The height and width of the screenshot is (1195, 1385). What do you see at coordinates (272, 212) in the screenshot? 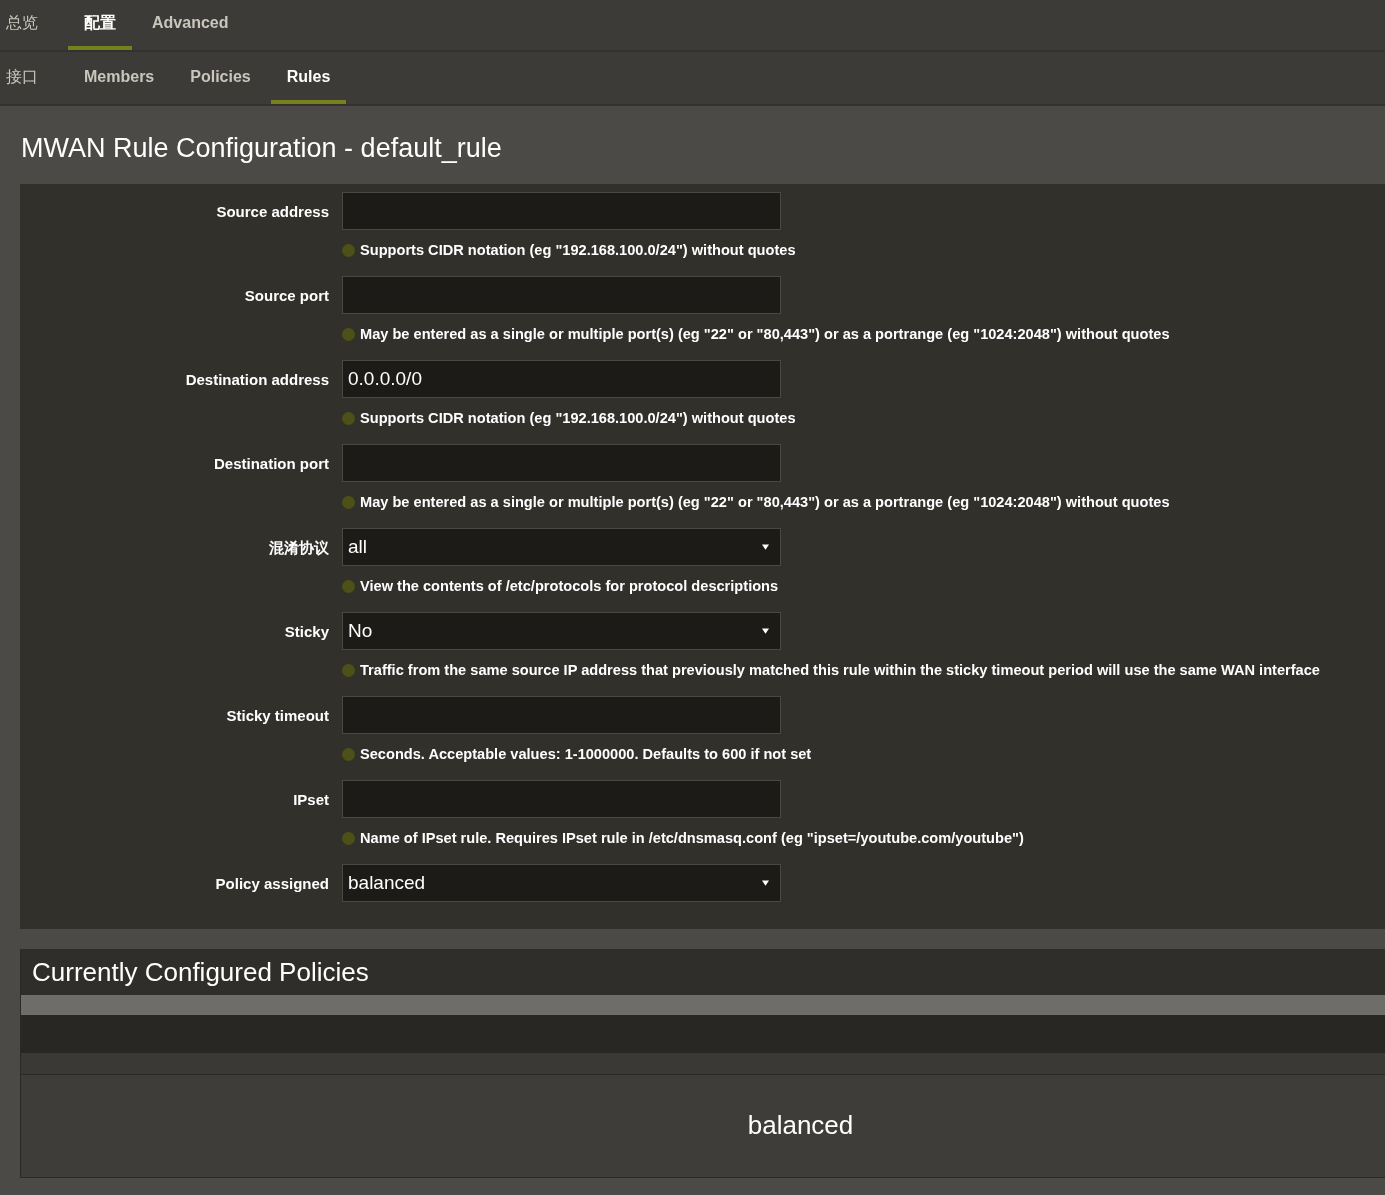
I see `field-label: Source address` at bounding box center [272, 212].